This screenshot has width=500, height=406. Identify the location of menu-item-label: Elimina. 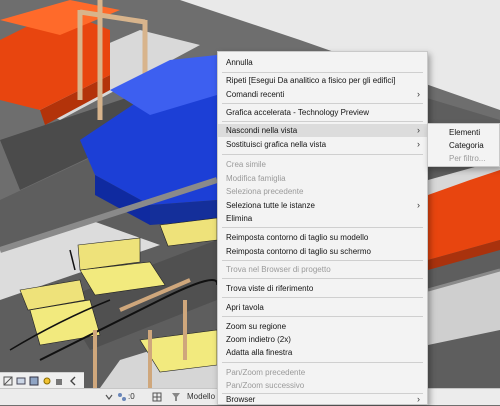
(239, 218).